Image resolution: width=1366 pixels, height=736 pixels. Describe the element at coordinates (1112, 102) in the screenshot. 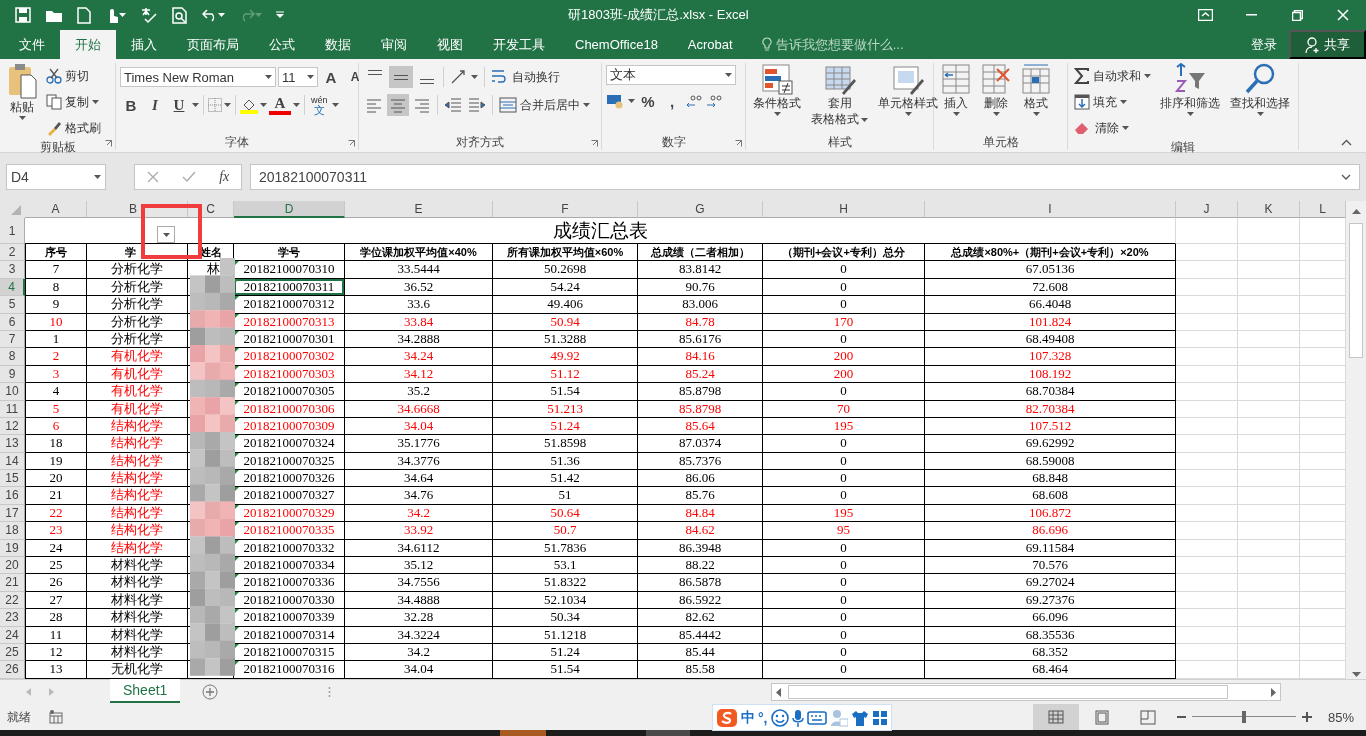

I see `fill-button: 填充` at that location.